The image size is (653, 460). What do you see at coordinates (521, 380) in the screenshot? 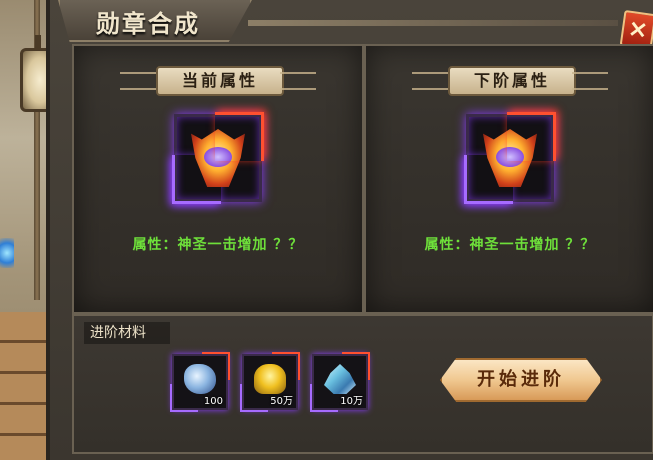
I see `start-advance-button: 开始进阶` at bounding box center [521, 380].